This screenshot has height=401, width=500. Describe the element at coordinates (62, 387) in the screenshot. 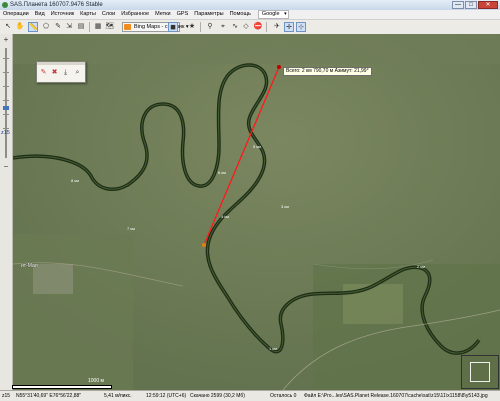

I see `scale-bar` at that location.